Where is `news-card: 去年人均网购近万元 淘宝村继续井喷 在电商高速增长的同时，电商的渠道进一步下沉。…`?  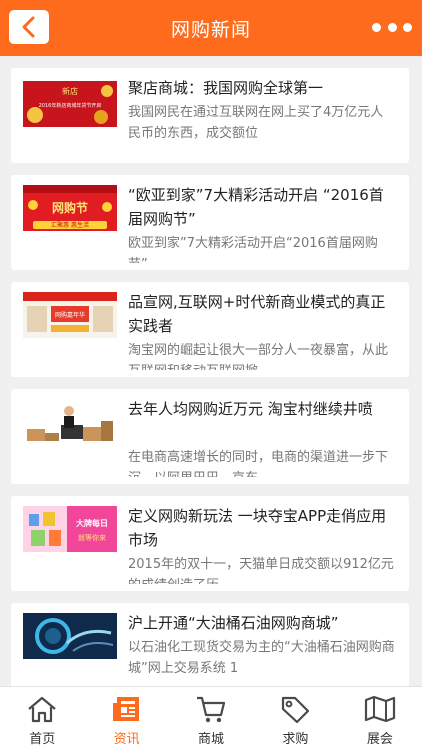 news-card: 去年人均网购近万元 淘宝村继续井喷 在电商高速增长的同时，电商的渠道进一步下沉。… is located at coordinates (210, 436).